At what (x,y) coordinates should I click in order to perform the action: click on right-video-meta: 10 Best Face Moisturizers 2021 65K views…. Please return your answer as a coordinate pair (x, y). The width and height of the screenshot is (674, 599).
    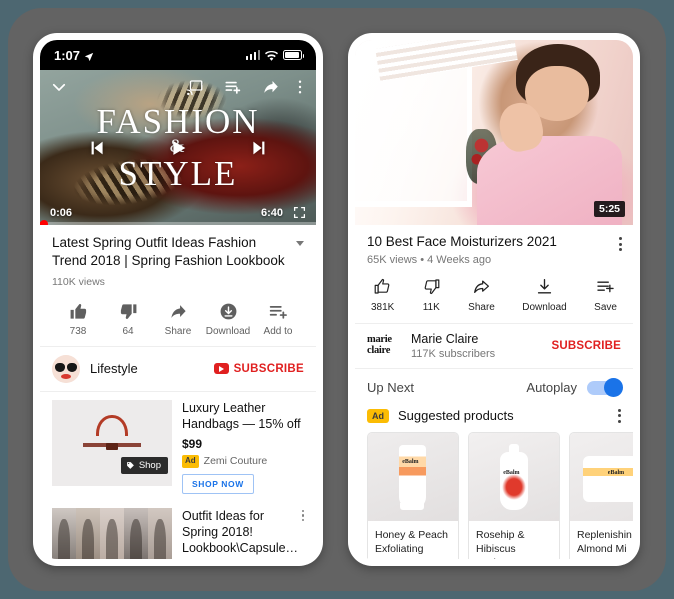
    Looking at the image, I should click on (494, 249).